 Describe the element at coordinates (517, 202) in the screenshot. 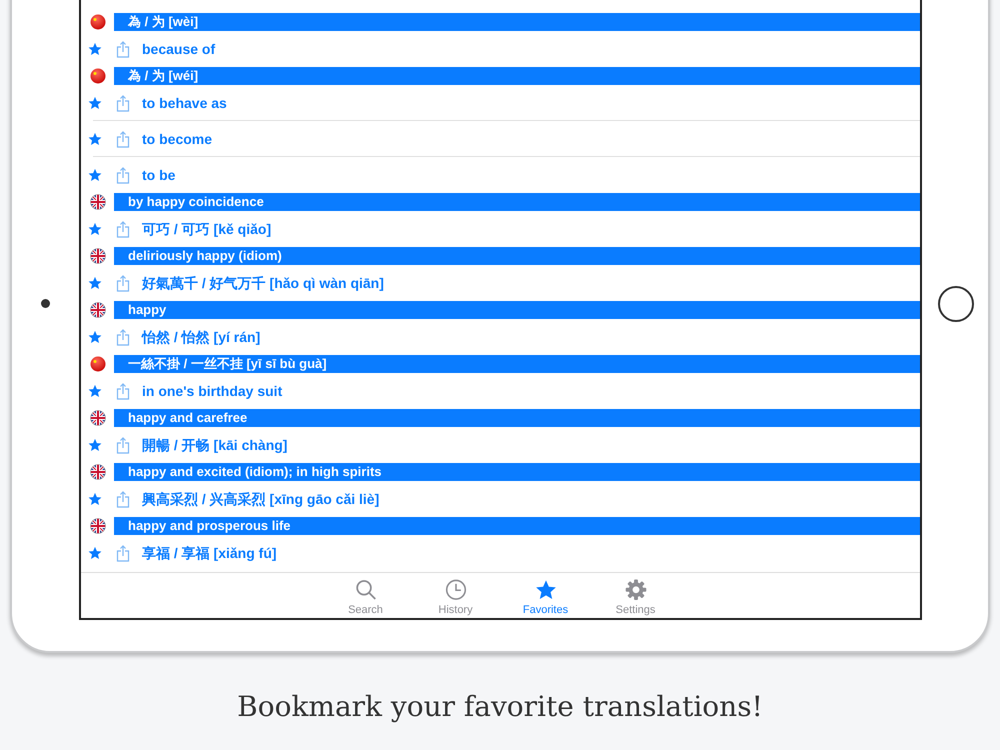

I see `section-header: by happy coincidence` at that location.